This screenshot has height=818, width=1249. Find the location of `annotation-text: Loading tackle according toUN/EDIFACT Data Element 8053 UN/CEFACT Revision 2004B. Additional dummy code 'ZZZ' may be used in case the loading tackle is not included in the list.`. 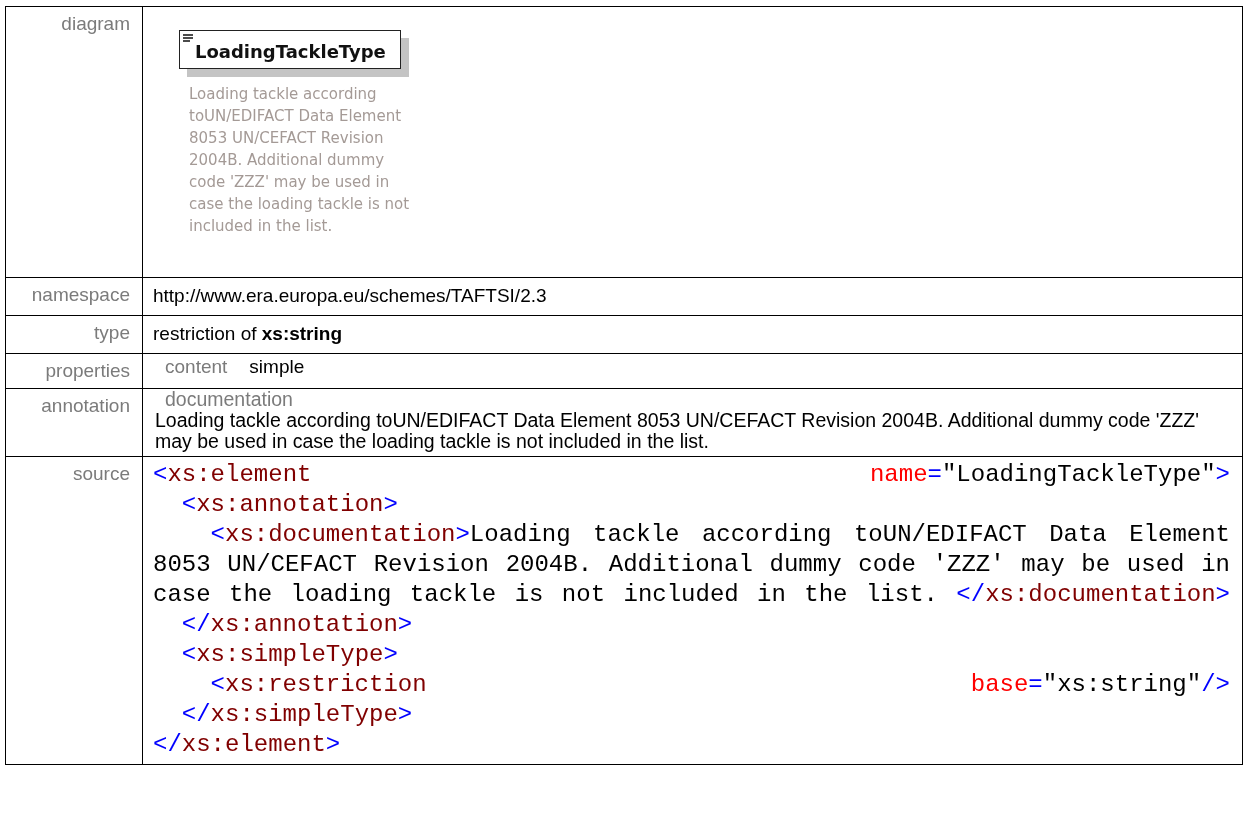

annotation-text: Loading tackle according toUN/EDIFACT Data Element 8053 UN/CEFACT Revision 2004B. Additional dummy code 'ZZZ' may be used in case the loading tackle is not included in the list. is located at coordinates (677, 431).